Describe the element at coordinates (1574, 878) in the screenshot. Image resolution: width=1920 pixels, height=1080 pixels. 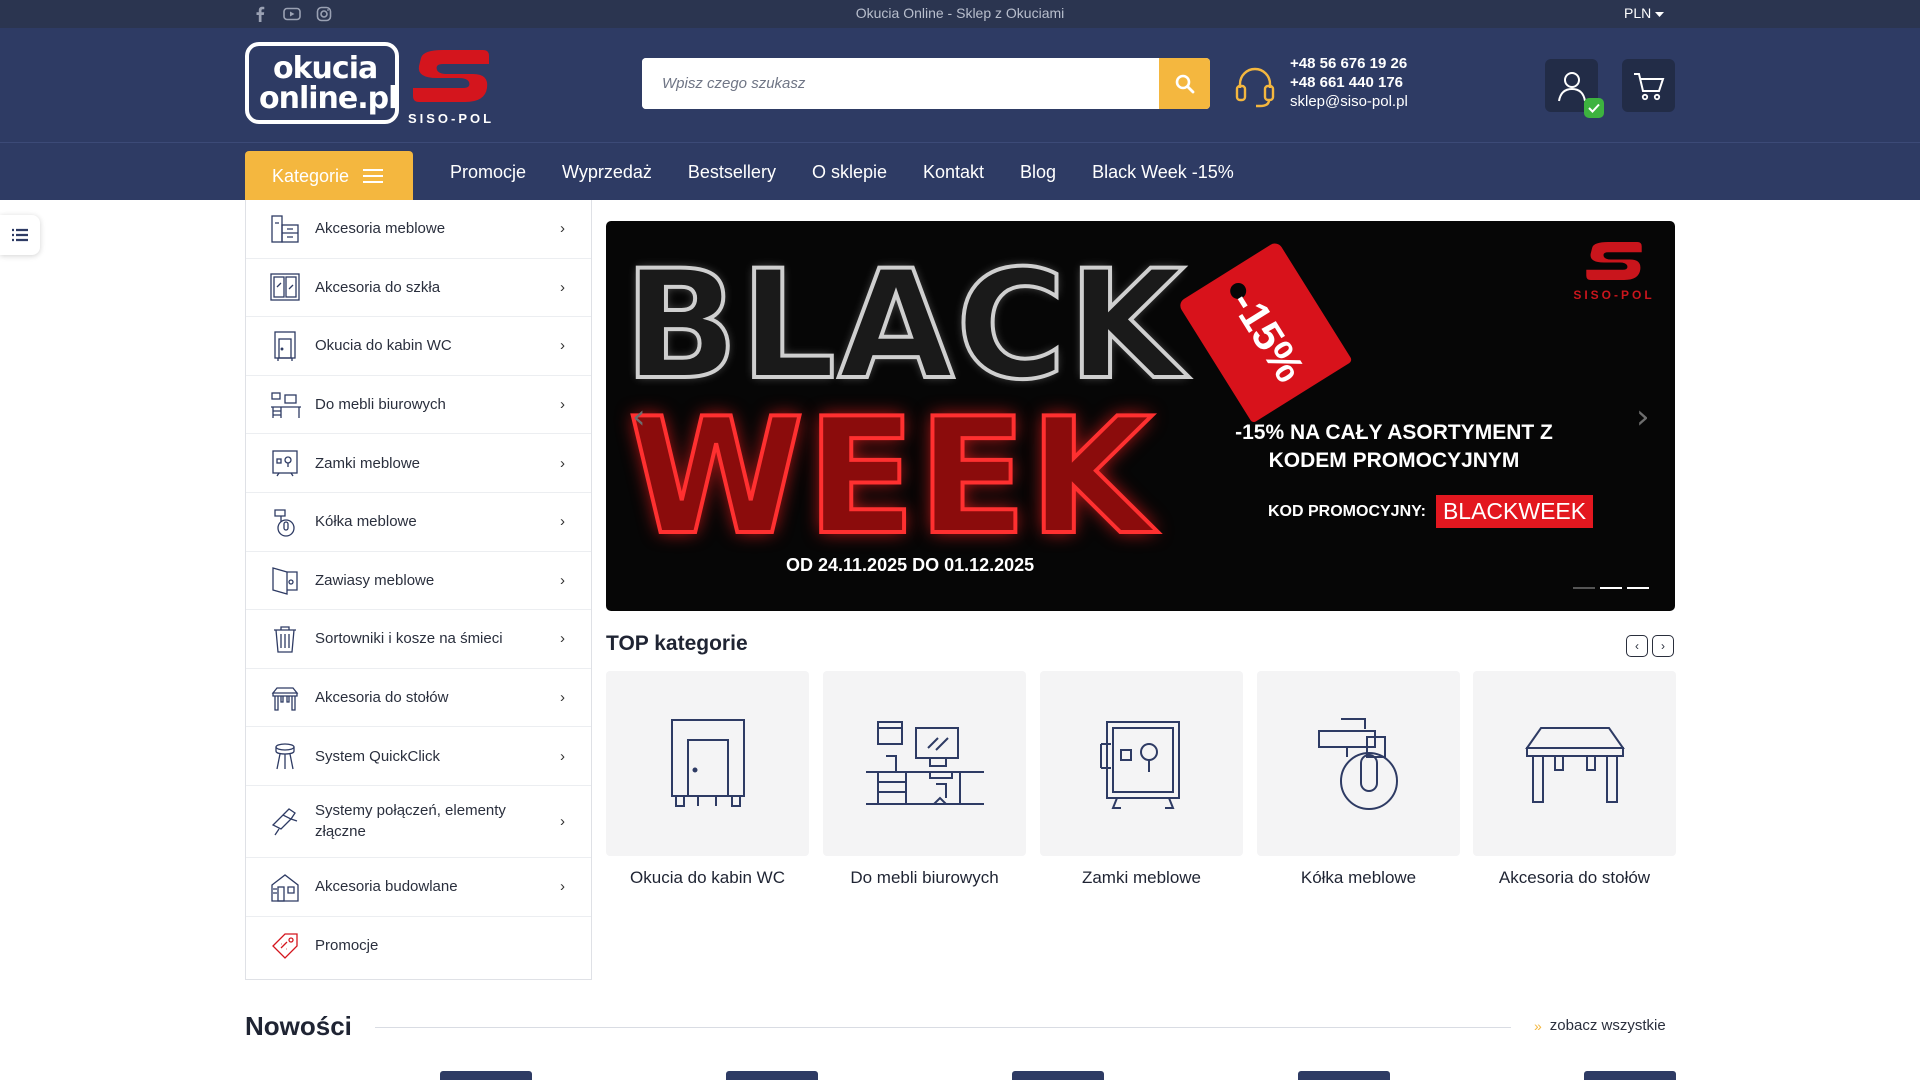
I see `top-category-label: Akcesoria do stołów` at that location.